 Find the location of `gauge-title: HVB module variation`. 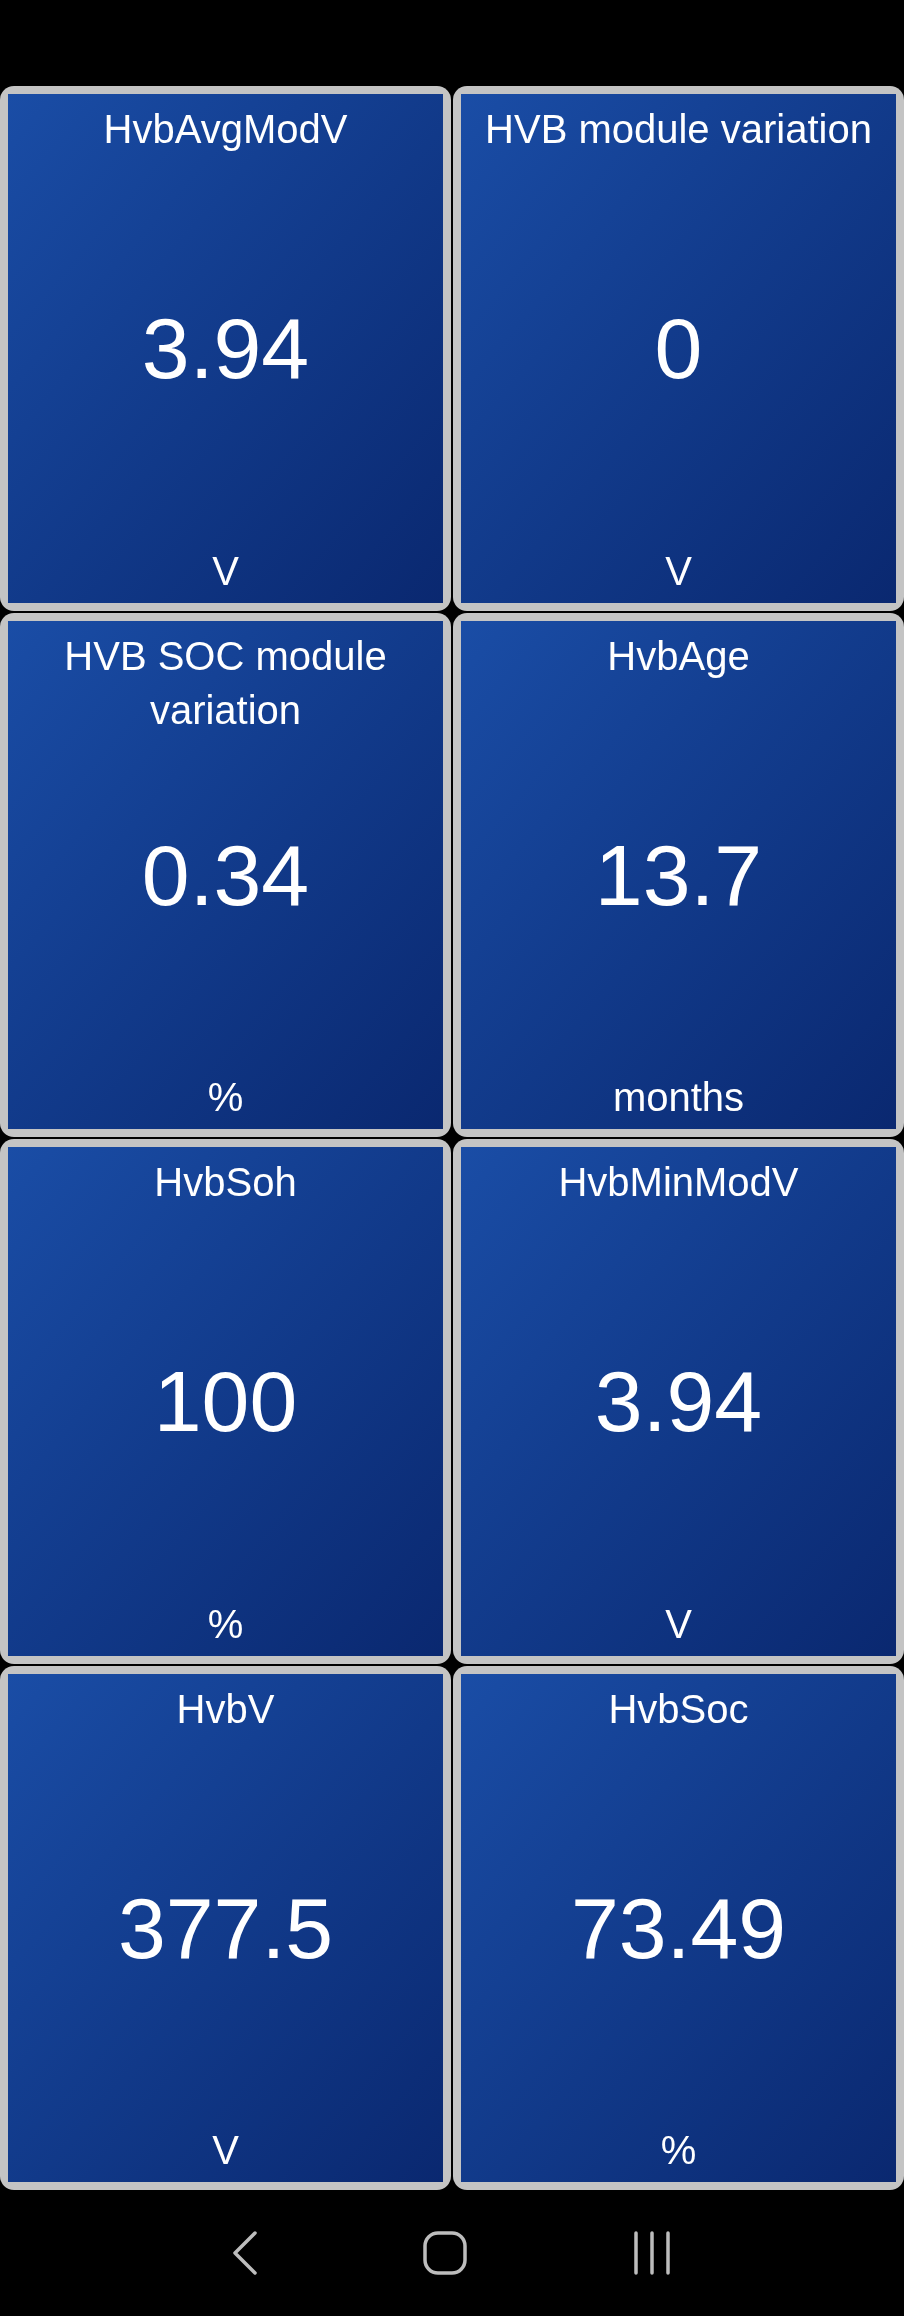

gauge-title: HVB module variation is located at coordinates (678, 129).